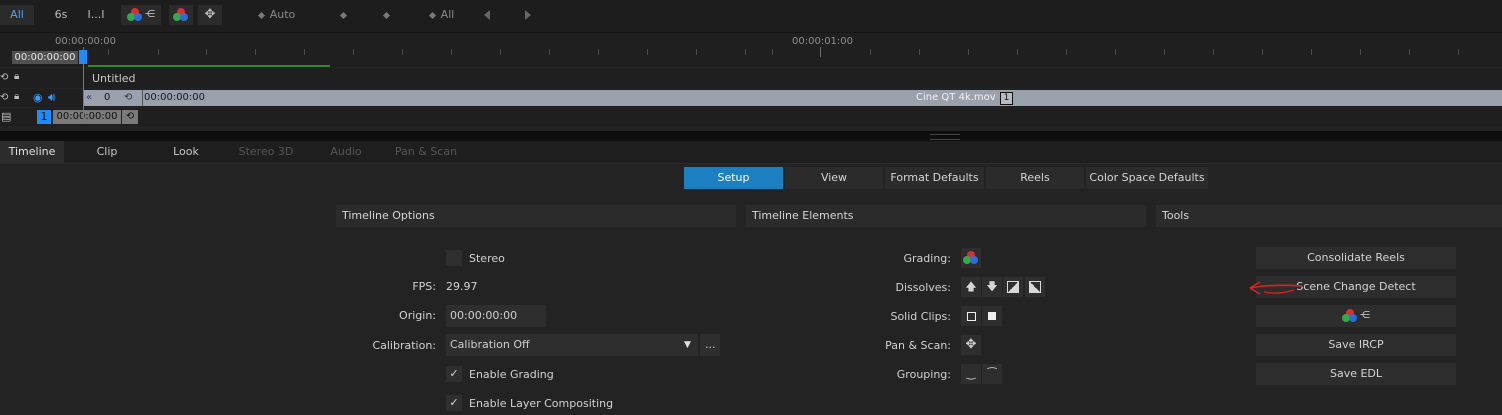 The image size is (1502, 415). What do you see at coordinates (107, 97) in the screenshot?
I see `clip-offset: 0` at bounding box center [107, 97].